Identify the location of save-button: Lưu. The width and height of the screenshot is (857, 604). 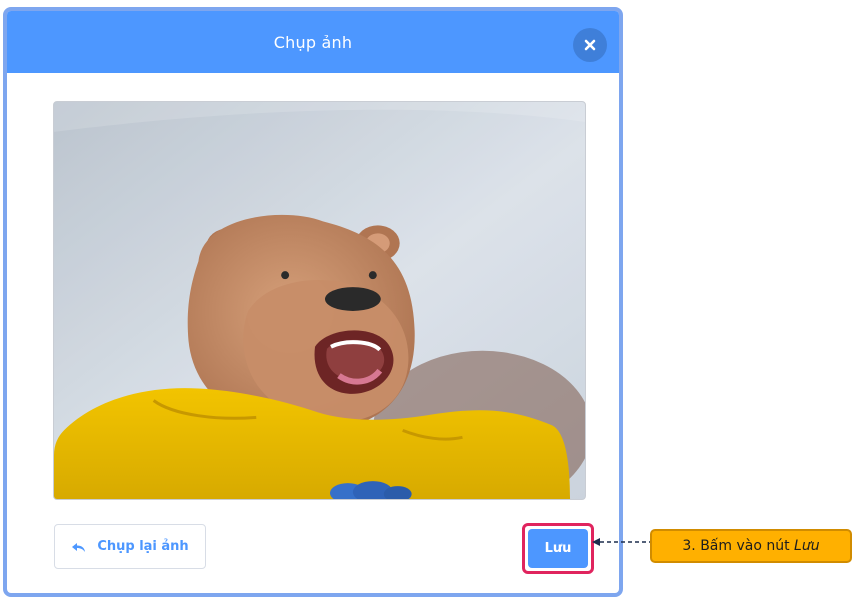
(558, 548).